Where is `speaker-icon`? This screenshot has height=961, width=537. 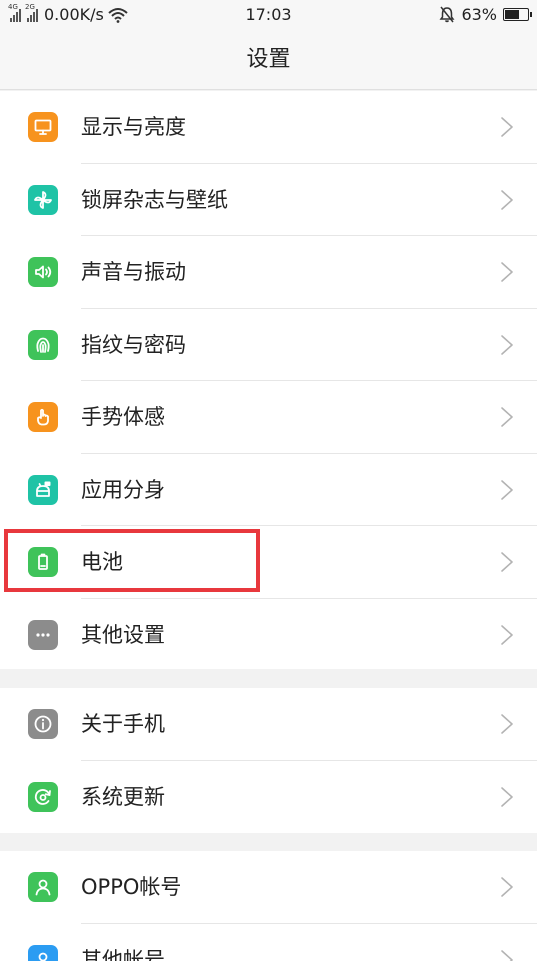
speaker-icon is located at coordinates (43, 272).